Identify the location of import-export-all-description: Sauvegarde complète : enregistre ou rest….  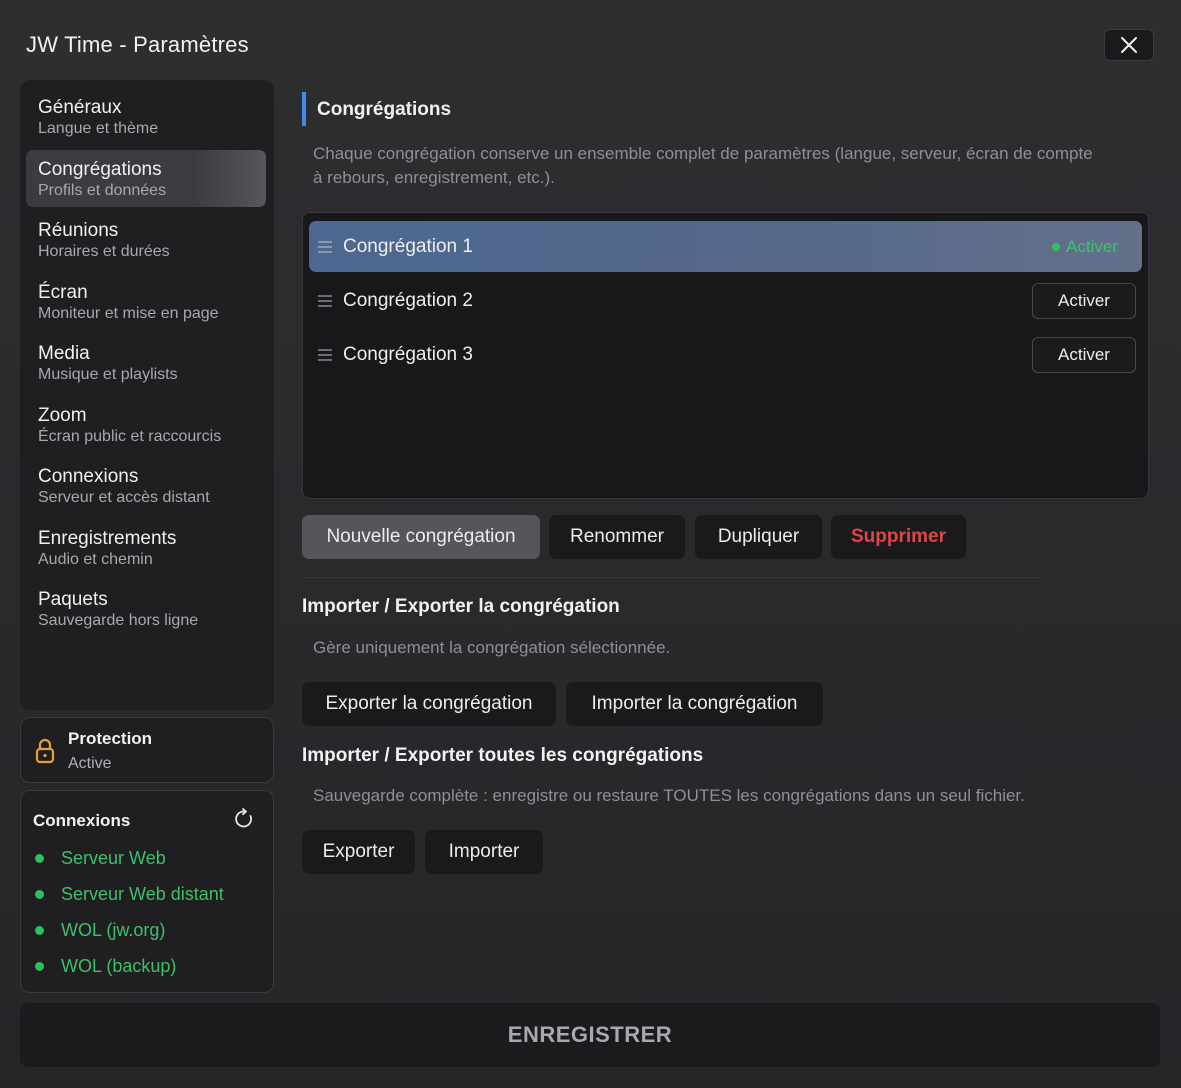
(669, 795).